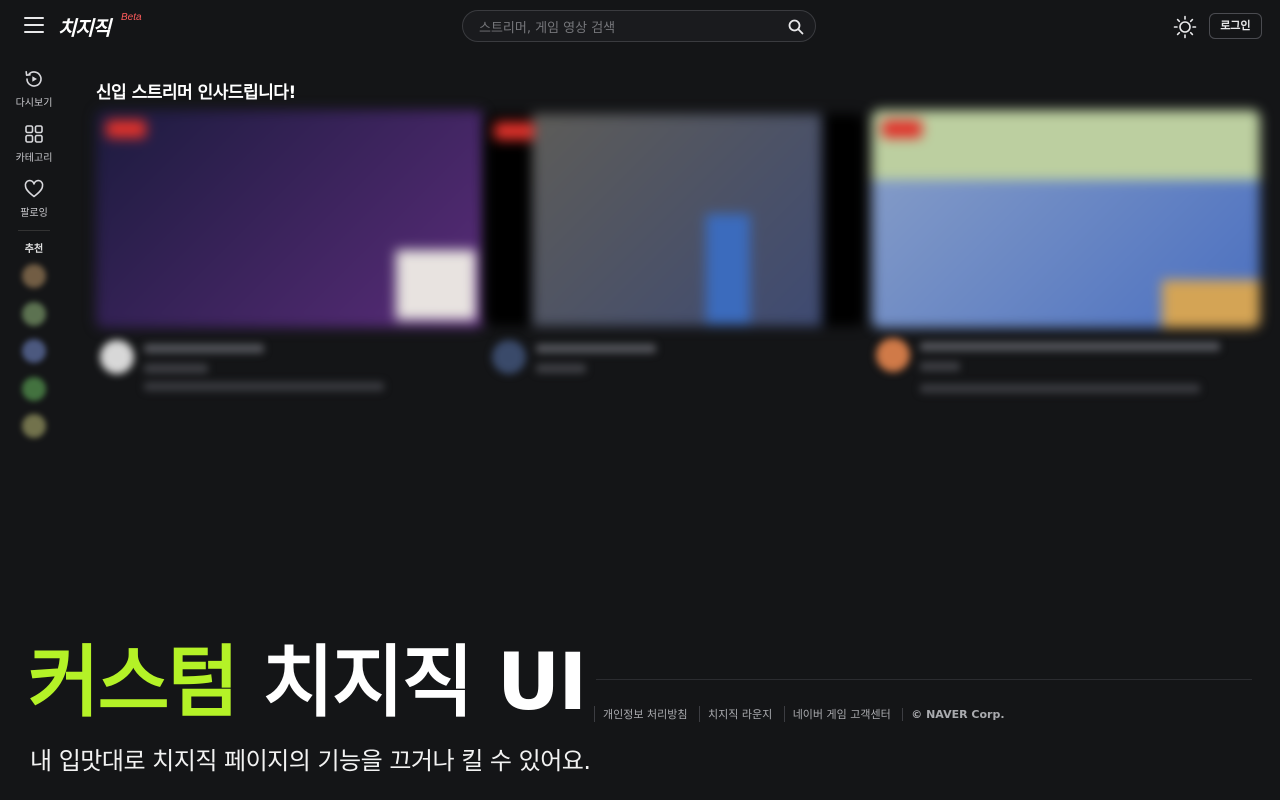 This screenshot has width=1280, height=800. What do you see at coordinates (796, 27) in the screenshot?
I see `search-icon` at bounding box center [796, 27].